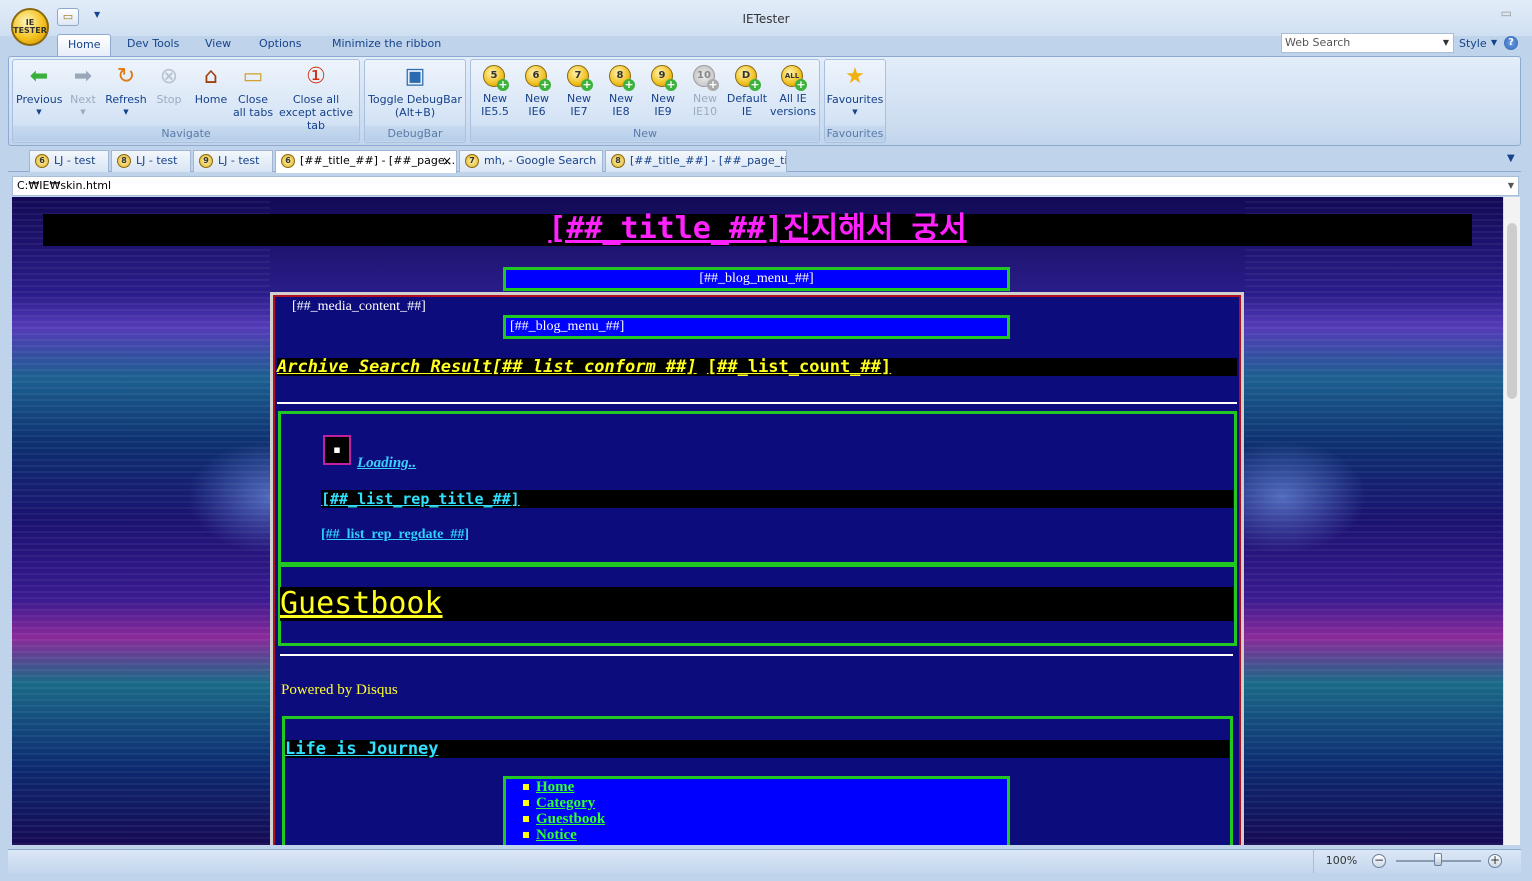 This screenshot has height=881, width=1532. Describe the element at coordinates (1379, 861) in the screenshot. I see `zoom-out-icon: −` at that location.